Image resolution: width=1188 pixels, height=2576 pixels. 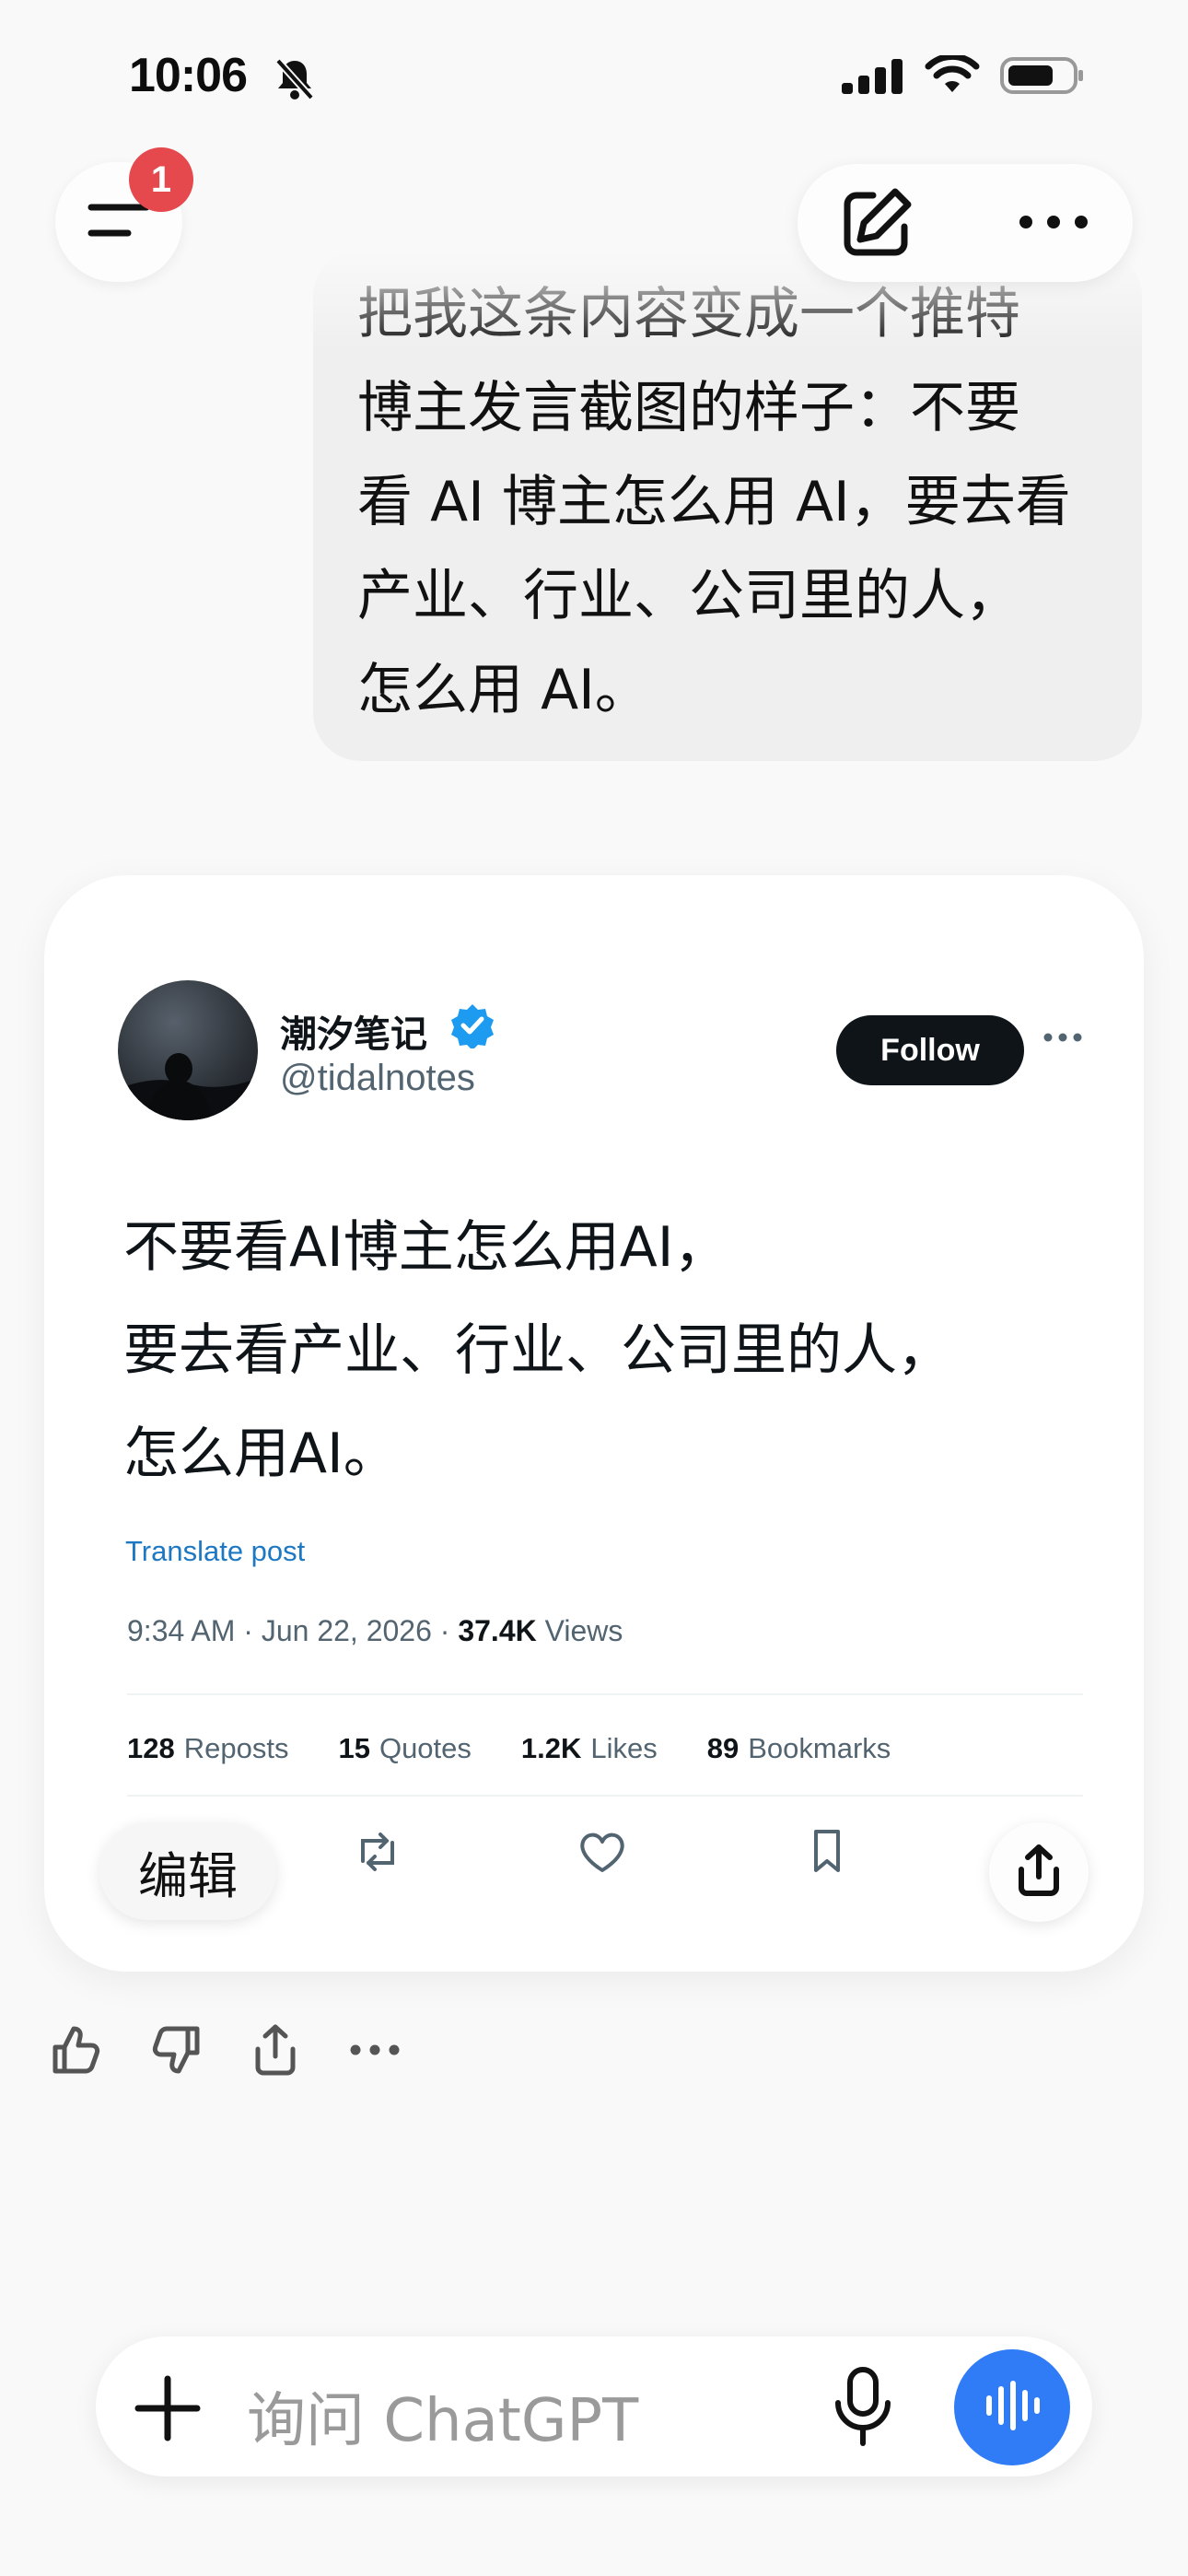 What do you see at coordinates (189, 75) in the screenshot?
I see `status-time: 10:06` at bounding box center [189, 75].